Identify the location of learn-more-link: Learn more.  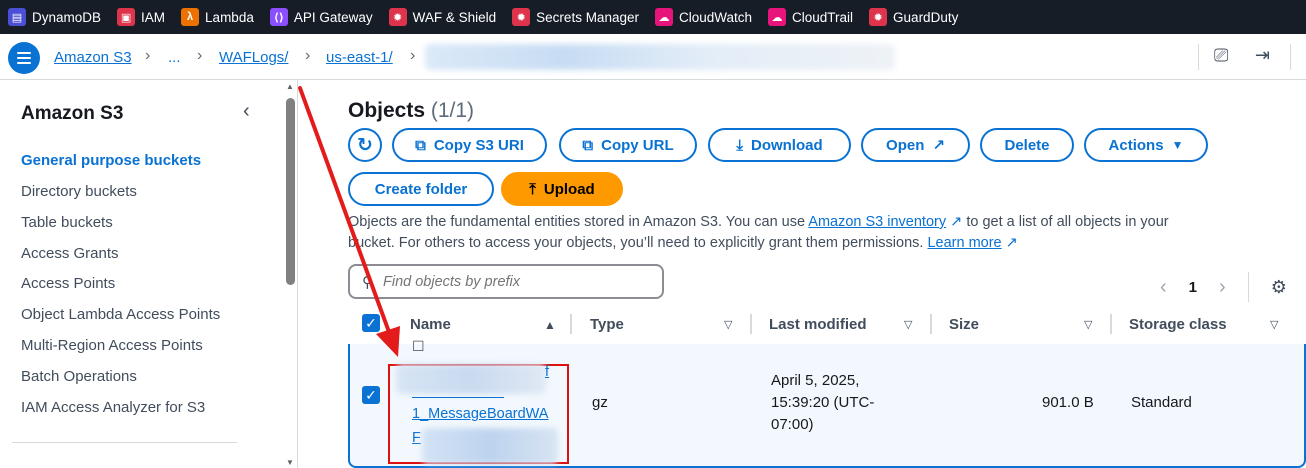
(964, 243).